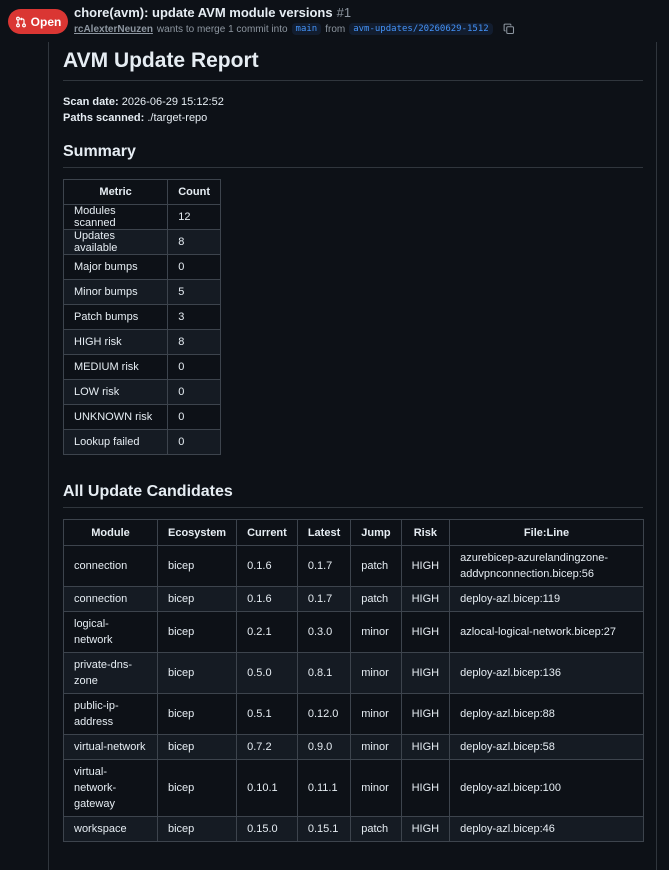 The height and width of the screenshot is (870, 669). Describe the element at coordinates (110, 829) in the screenshot. I see `module-cell: workspace` at that location.